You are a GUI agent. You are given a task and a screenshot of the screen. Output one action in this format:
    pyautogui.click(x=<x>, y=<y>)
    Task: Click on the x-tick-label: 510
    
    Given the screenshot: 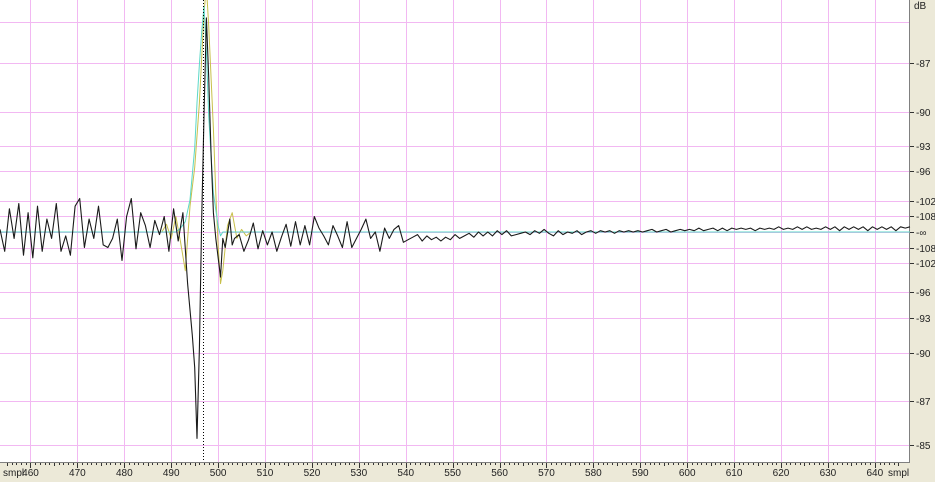 What is the action you would take?
    pyautogui.click(x=265, y=473)
    